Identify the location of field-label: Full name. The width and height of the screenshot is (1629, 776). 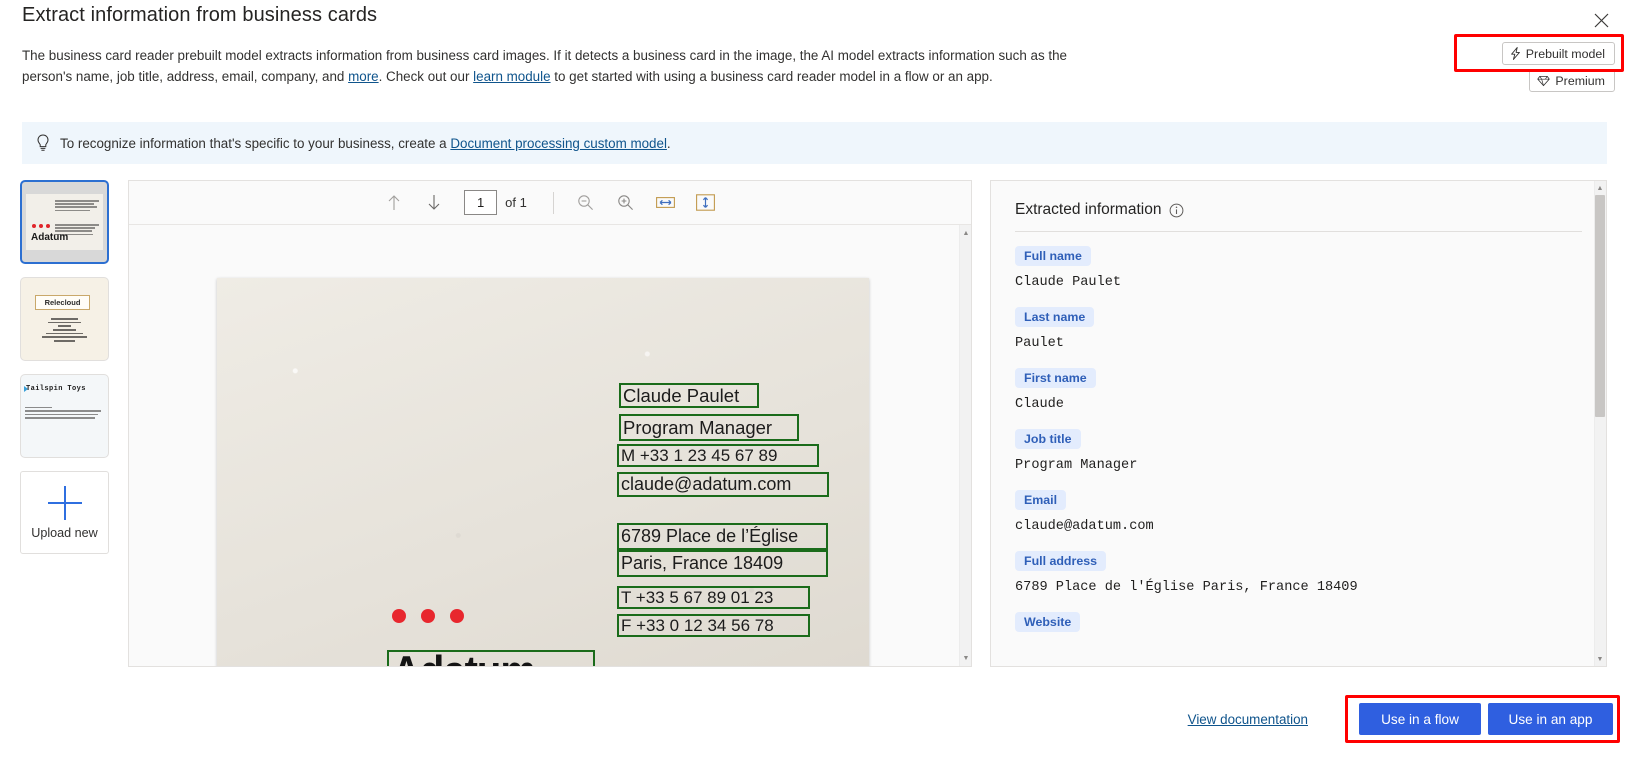
(1053, 256).